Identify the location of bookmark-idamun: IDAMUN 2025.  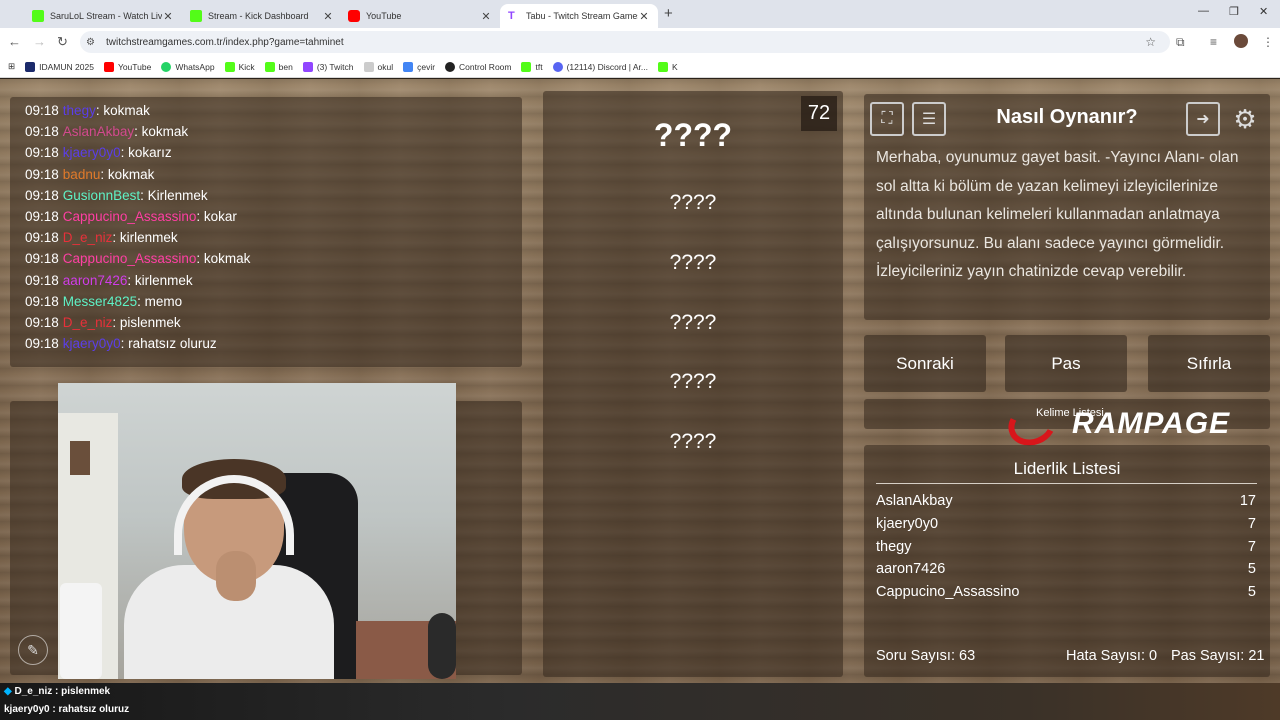
(59, 66).